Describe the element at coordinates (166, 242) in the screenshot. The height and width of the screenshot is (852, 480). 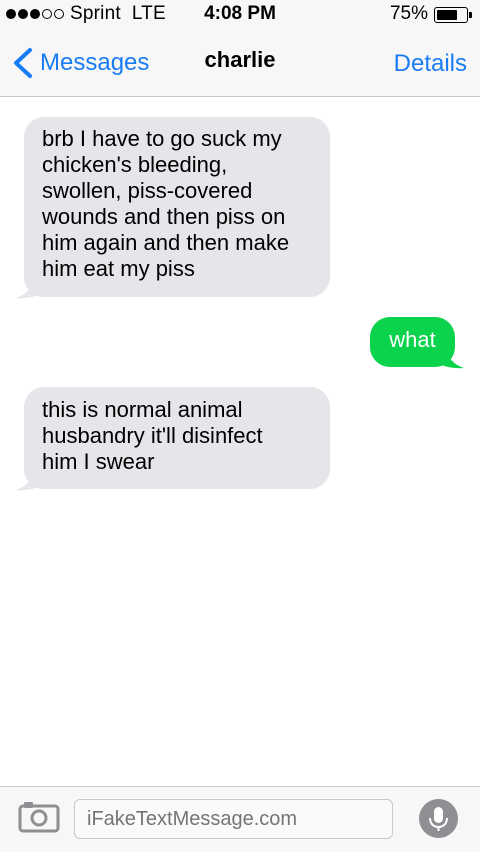
I see `message-line: him again and then make` at that location.